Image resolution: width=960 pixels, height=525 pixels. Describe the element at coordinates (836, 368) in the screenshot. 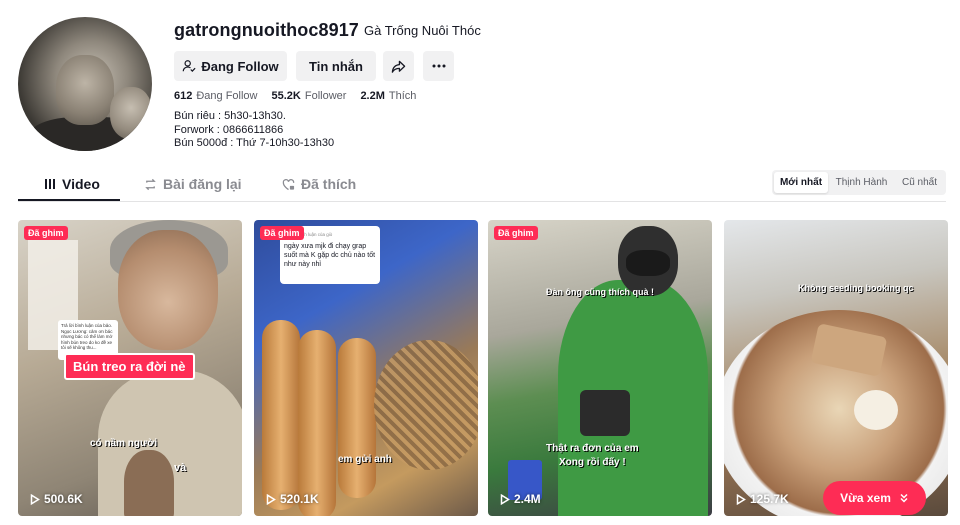

I see `video-card: Không seeding booking qc 125.7K Vừa xem` at that location.